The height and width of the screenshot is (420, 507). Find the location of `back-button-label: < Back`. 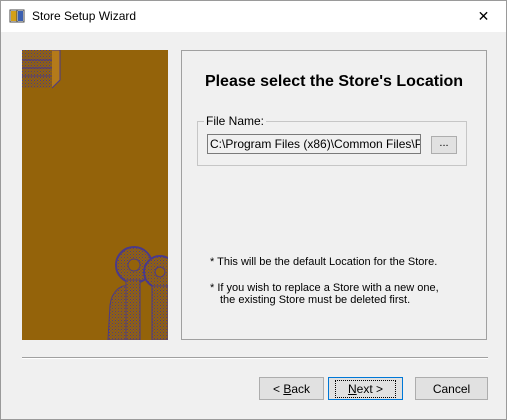

back-button-label: < Back is located at coordinates (291, 388).